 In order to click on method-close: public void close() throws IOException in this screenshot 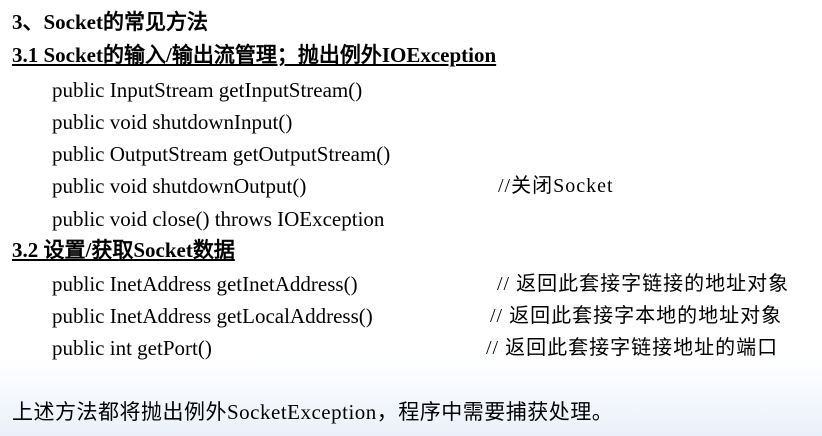, I will do `click(218, 219)`.